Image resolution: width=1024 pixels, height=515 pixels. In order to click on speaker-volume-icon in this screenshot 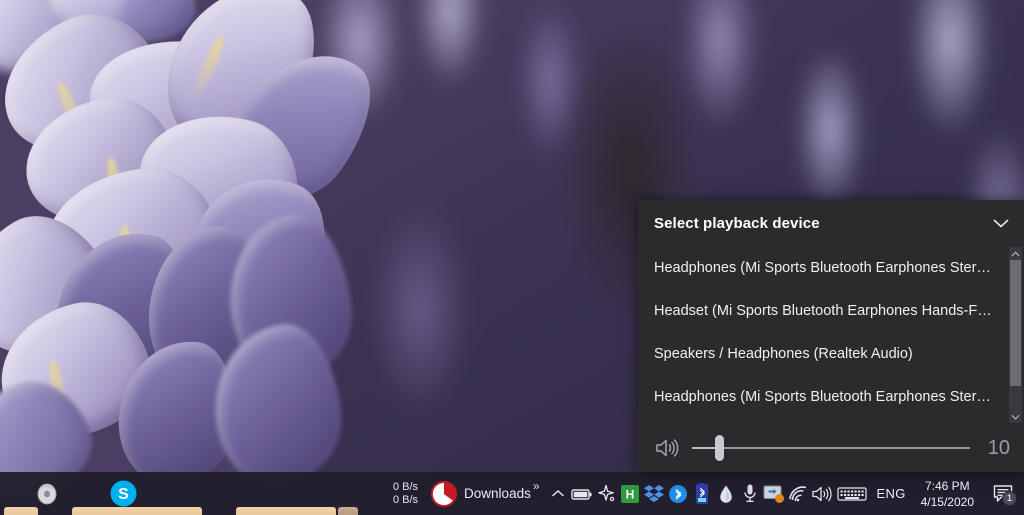, I will do `click(669, 448)`.